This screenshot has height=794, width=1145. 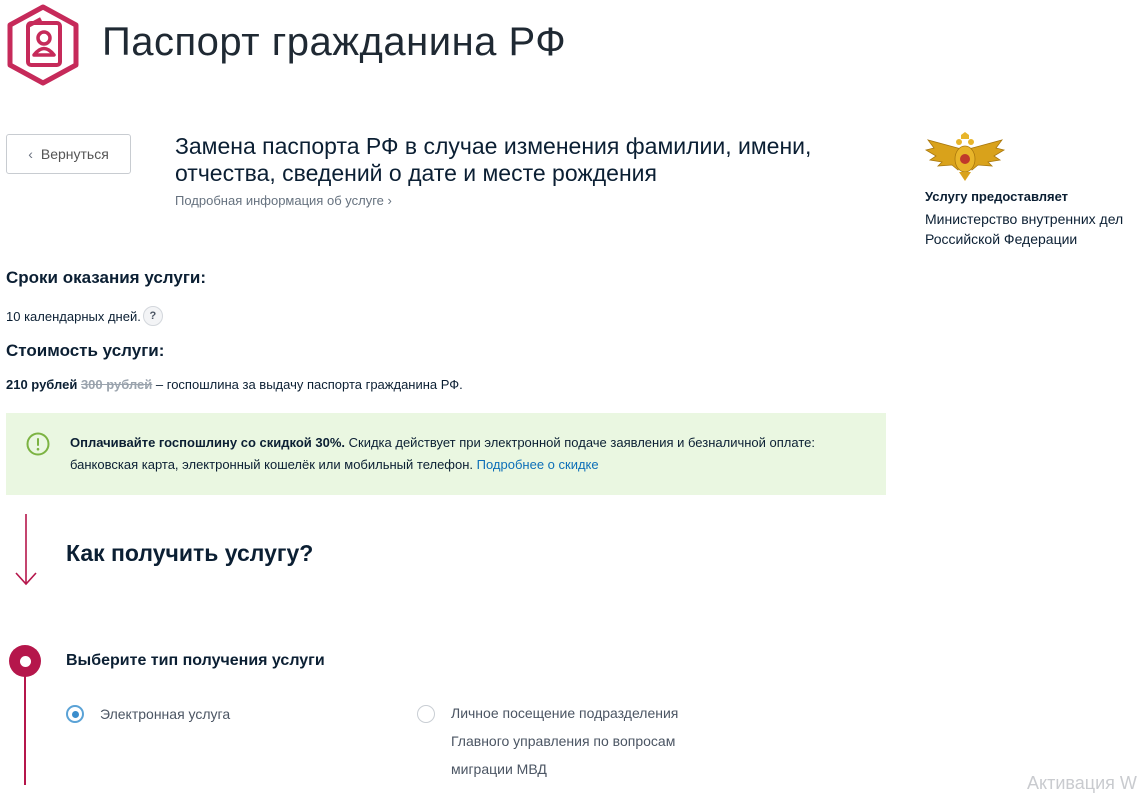 What do you see at coordinates (165, 714) in the screenshot?
I see `radio-electronic-label: Электронная услуга` at bounding box center [165, 714].